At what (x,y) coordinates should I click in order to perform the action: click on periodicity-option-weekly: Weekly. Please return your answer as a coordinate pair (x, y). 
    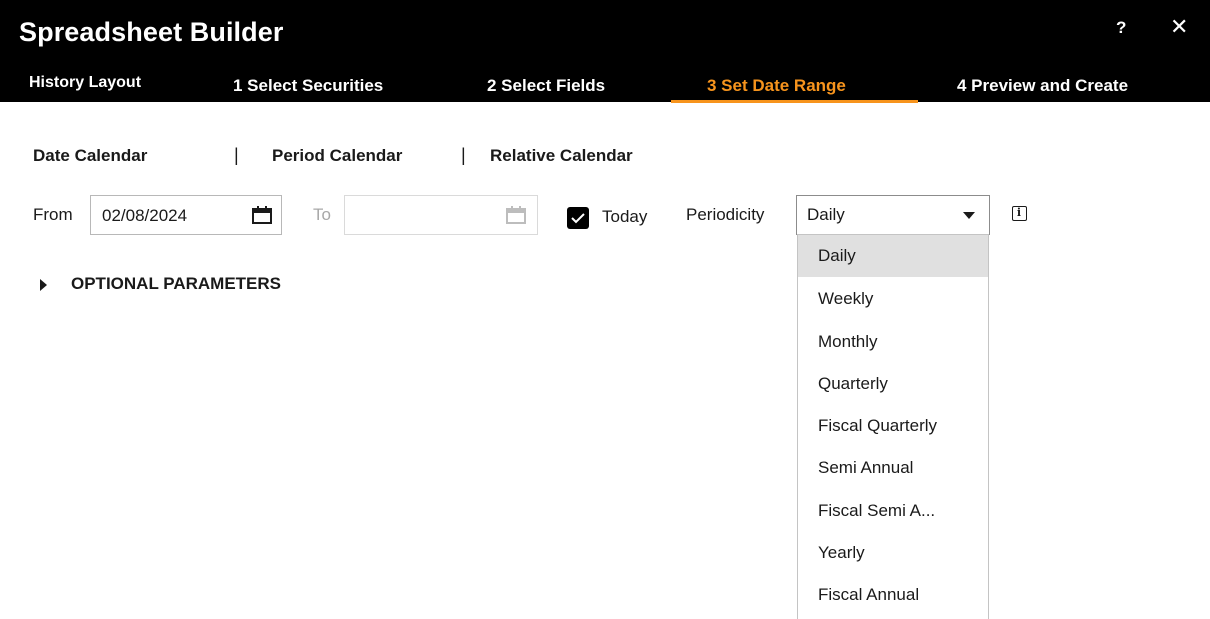
    Looking at the image, I should click on (893, 299).